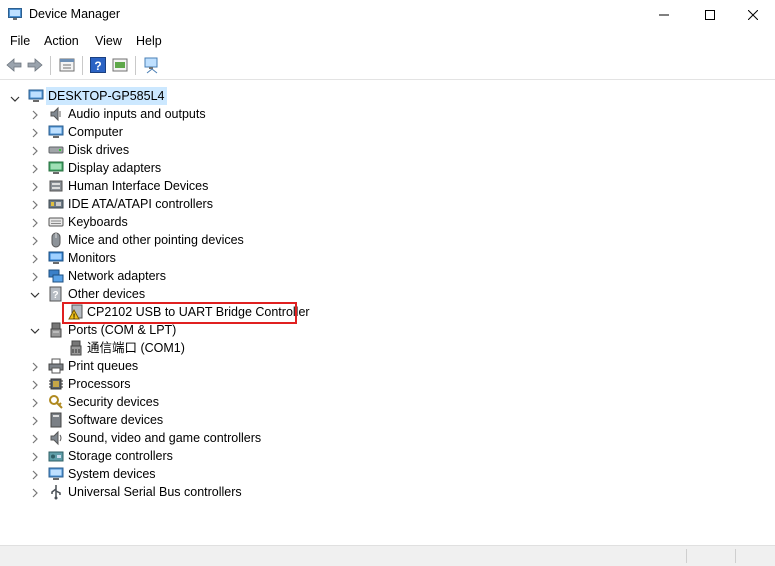 The height and width of the screenshot is (566, 775). What do you see at coordinates (56, 150) in the screenshot?
I see `disk-drive-icon` at bounding box center [56, 150].